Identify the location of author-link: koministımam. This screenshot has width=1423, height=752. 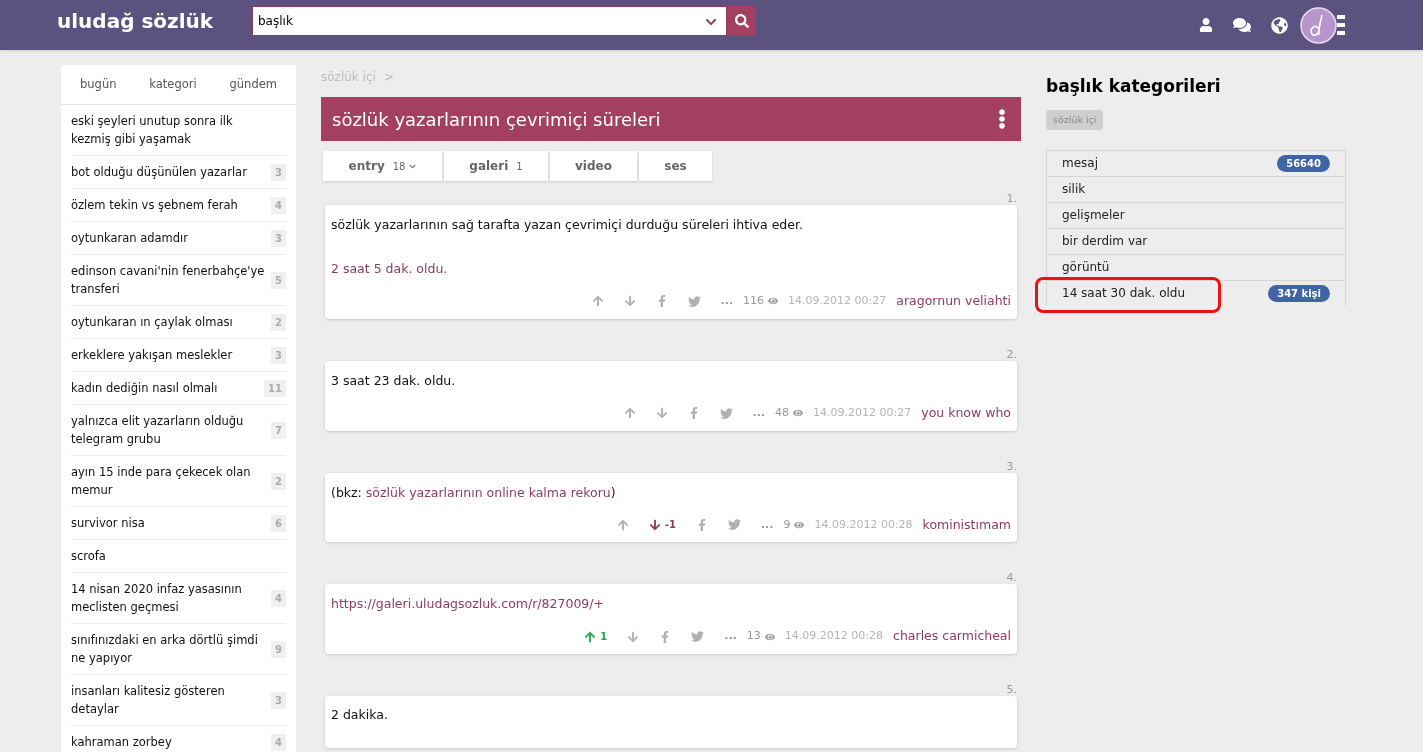
(966, 525).